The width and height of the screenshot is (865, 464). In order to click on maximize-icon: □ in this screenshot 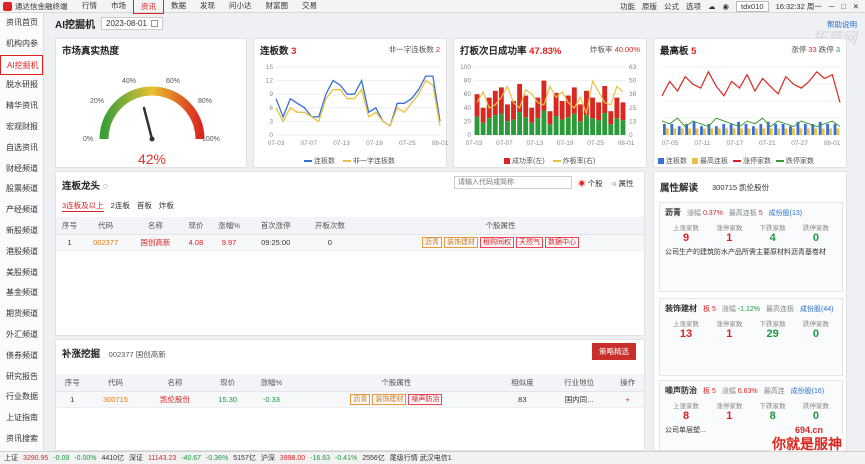, I will do `click(843, 6)`.